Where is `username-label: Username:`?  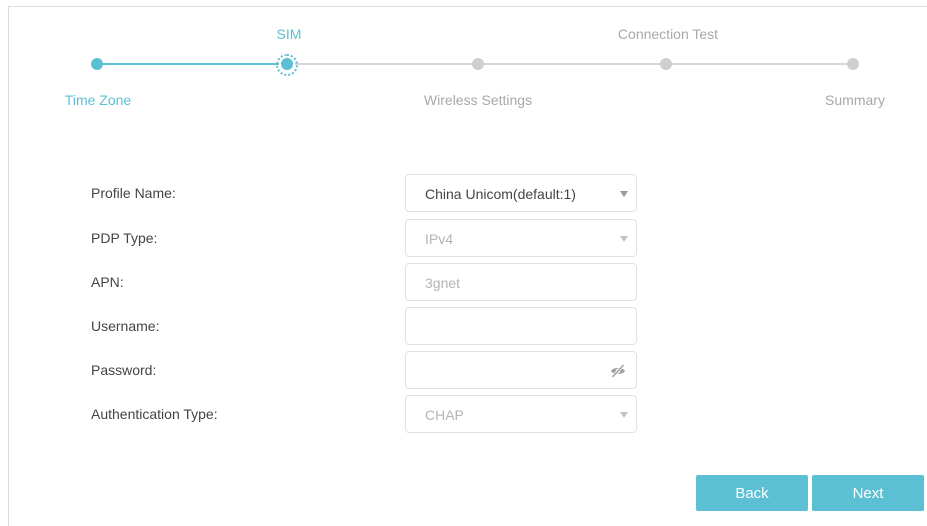
username-label: Username: is located at coordinates (125, 326).